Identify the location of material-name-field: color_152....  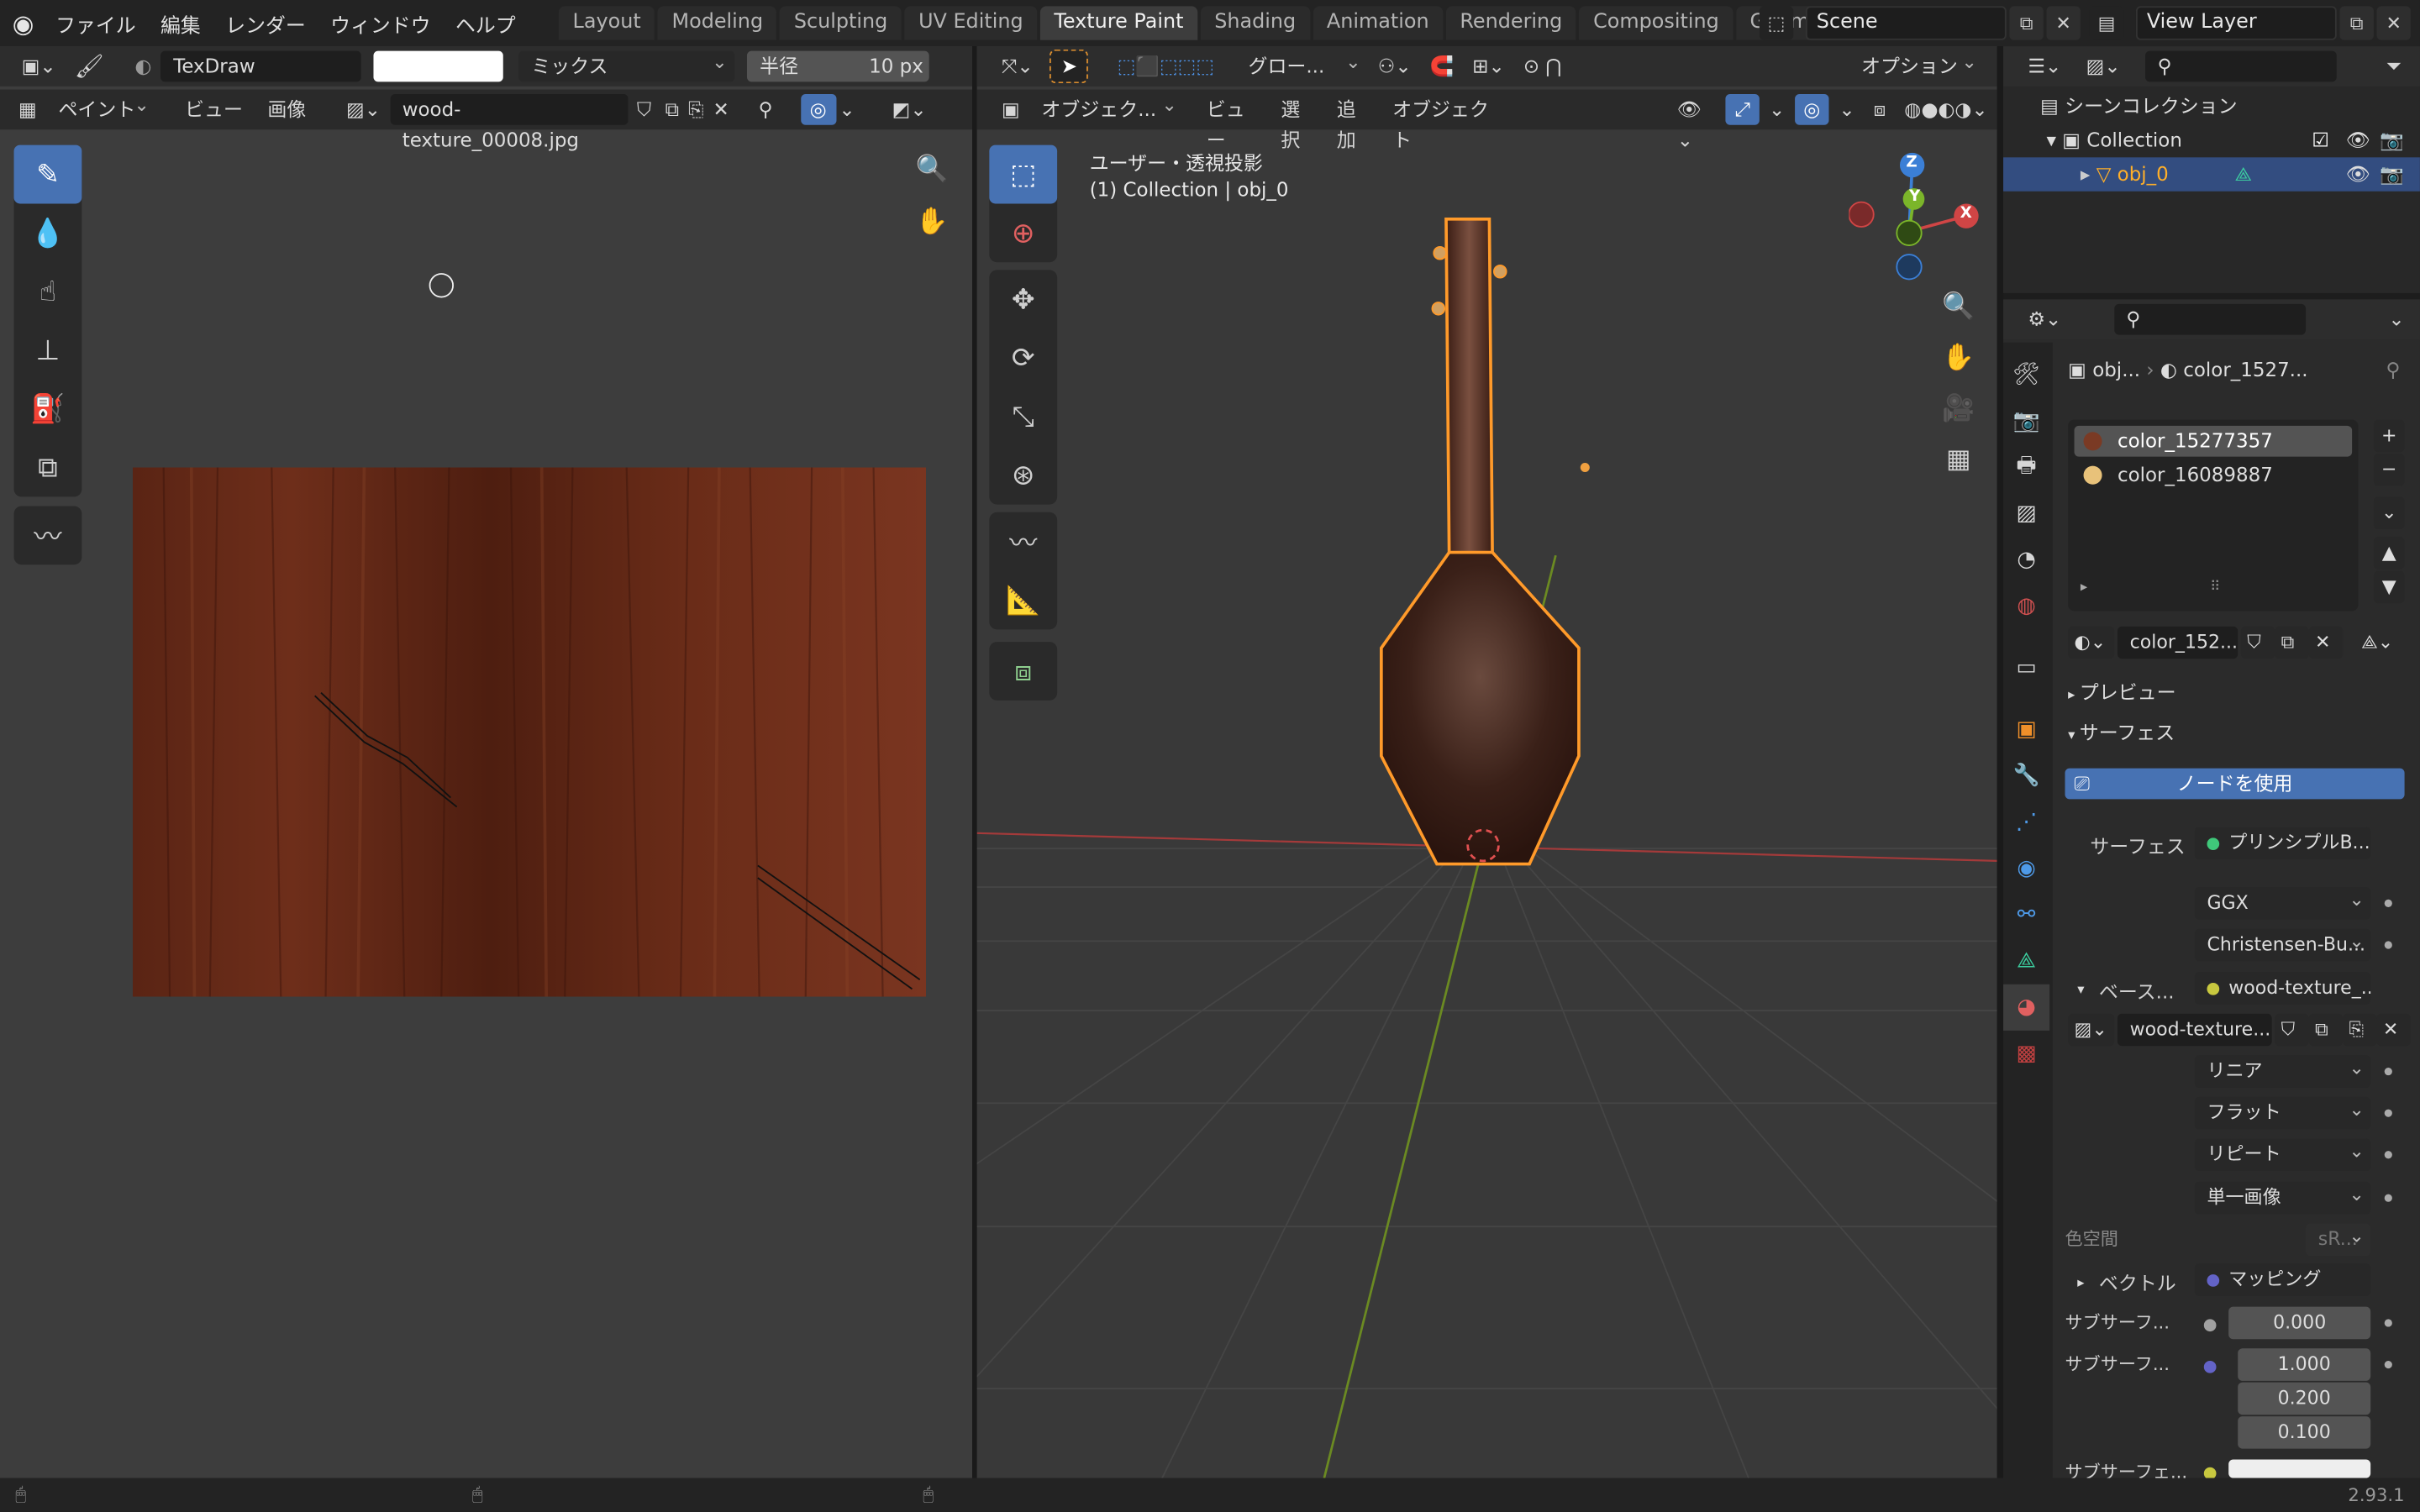
(2177, 642).